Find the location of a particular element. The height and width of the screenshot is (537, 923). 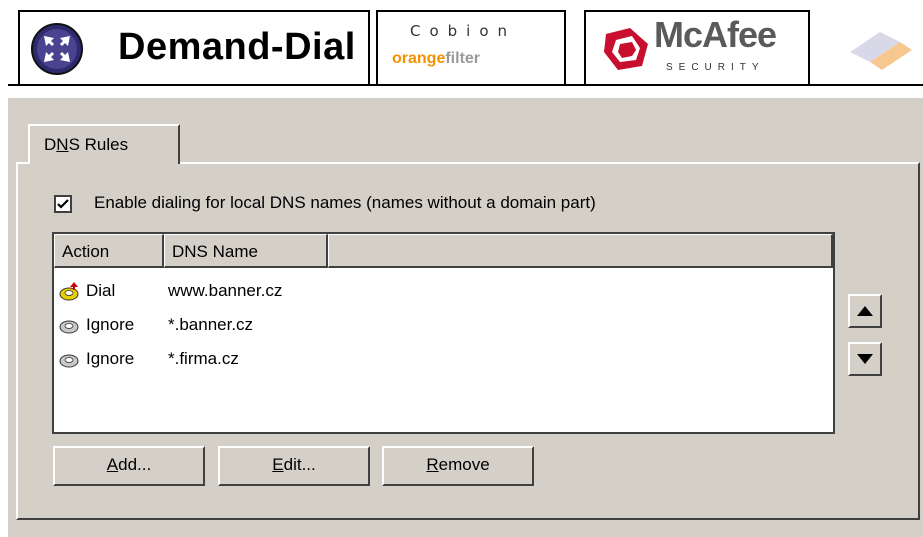

arrow-down-icon is located at coordinates (865, 359).